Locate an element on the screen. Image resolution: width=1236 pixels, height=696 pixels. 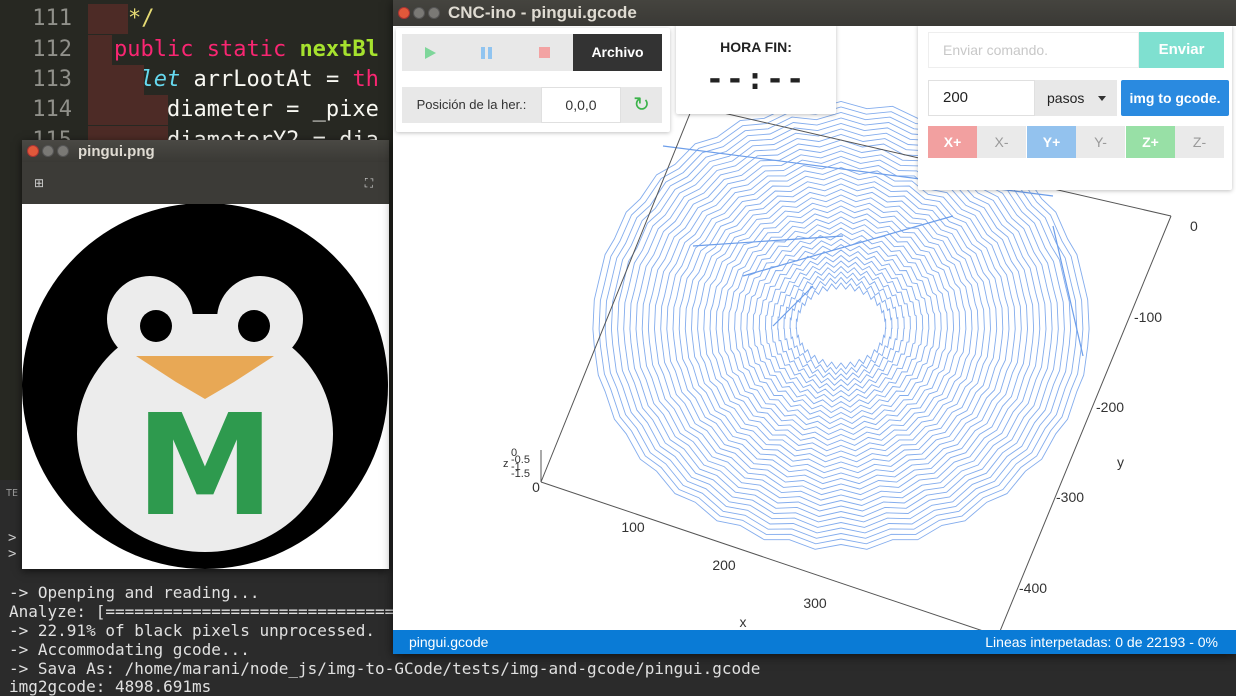
pause-icon is located at coordinates (487, 53).